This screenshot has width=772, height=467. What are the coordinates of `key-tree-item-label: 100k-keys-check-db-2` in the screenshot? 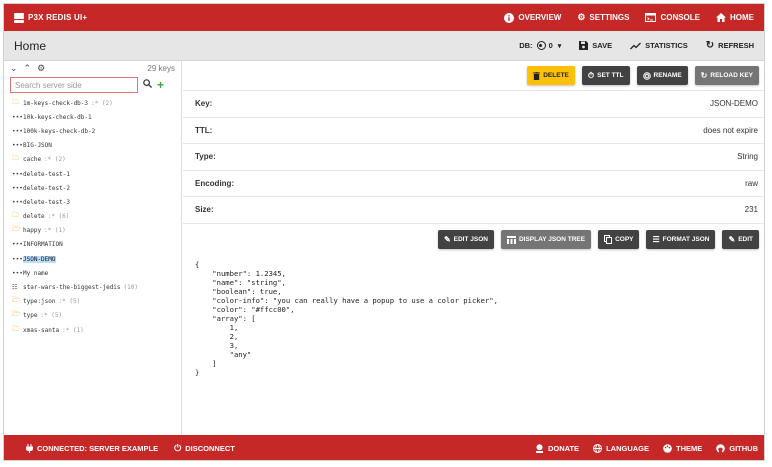 It's located at (59, 131).